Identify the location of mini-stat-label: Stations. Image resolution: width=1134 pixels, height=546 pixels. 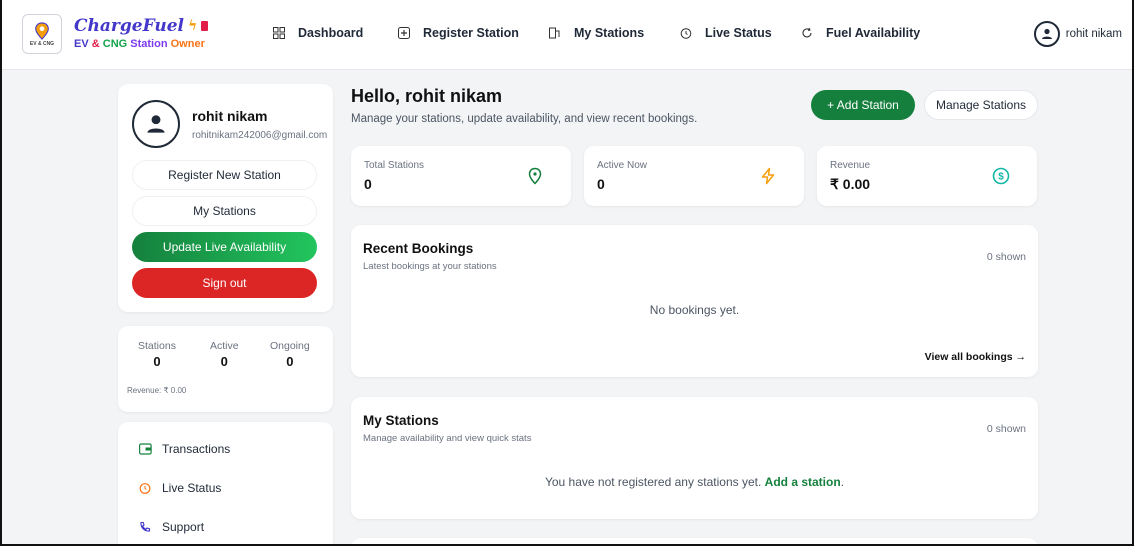
(157, 346).